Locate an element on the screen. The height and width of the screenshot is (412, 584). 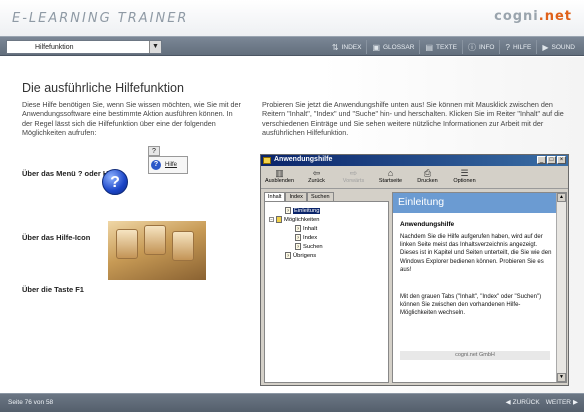
page-title: Die ausführliche Hilfefunktion is located at coordinates (103, 88).